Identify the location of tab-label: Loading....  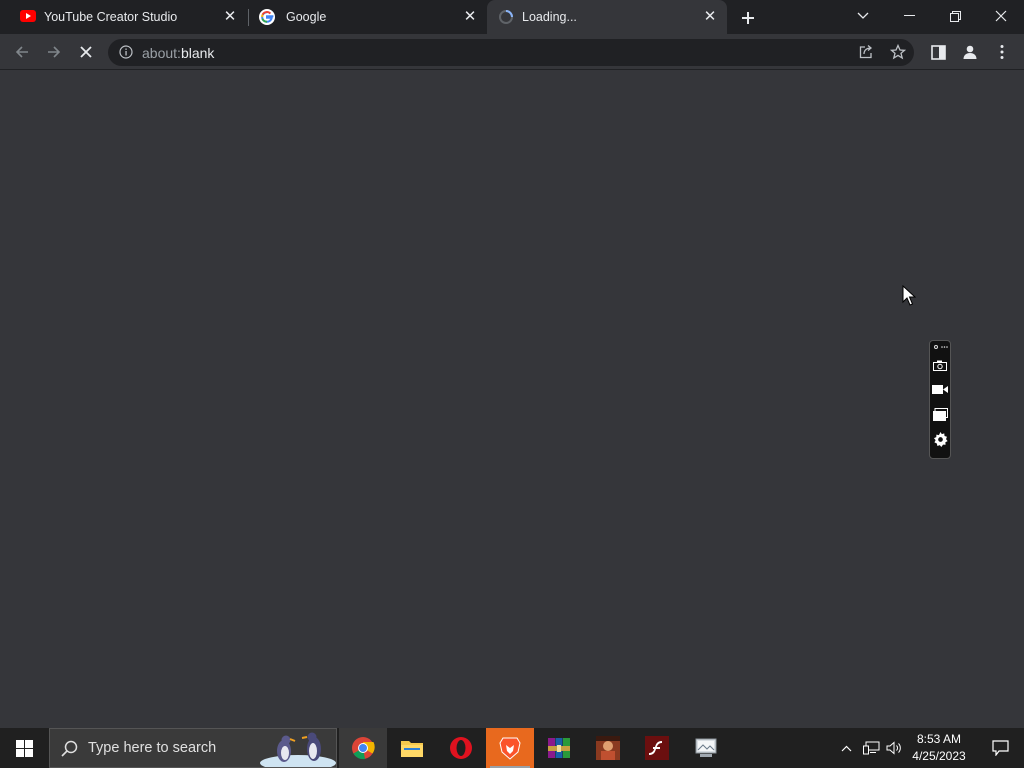
(549, 17).